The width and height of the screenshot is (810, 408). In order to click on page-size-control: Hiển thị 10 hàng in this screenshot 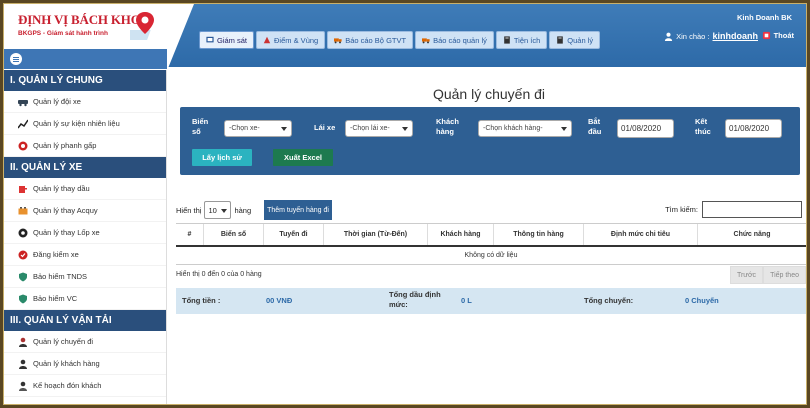, I will do `click(213, 210)`.